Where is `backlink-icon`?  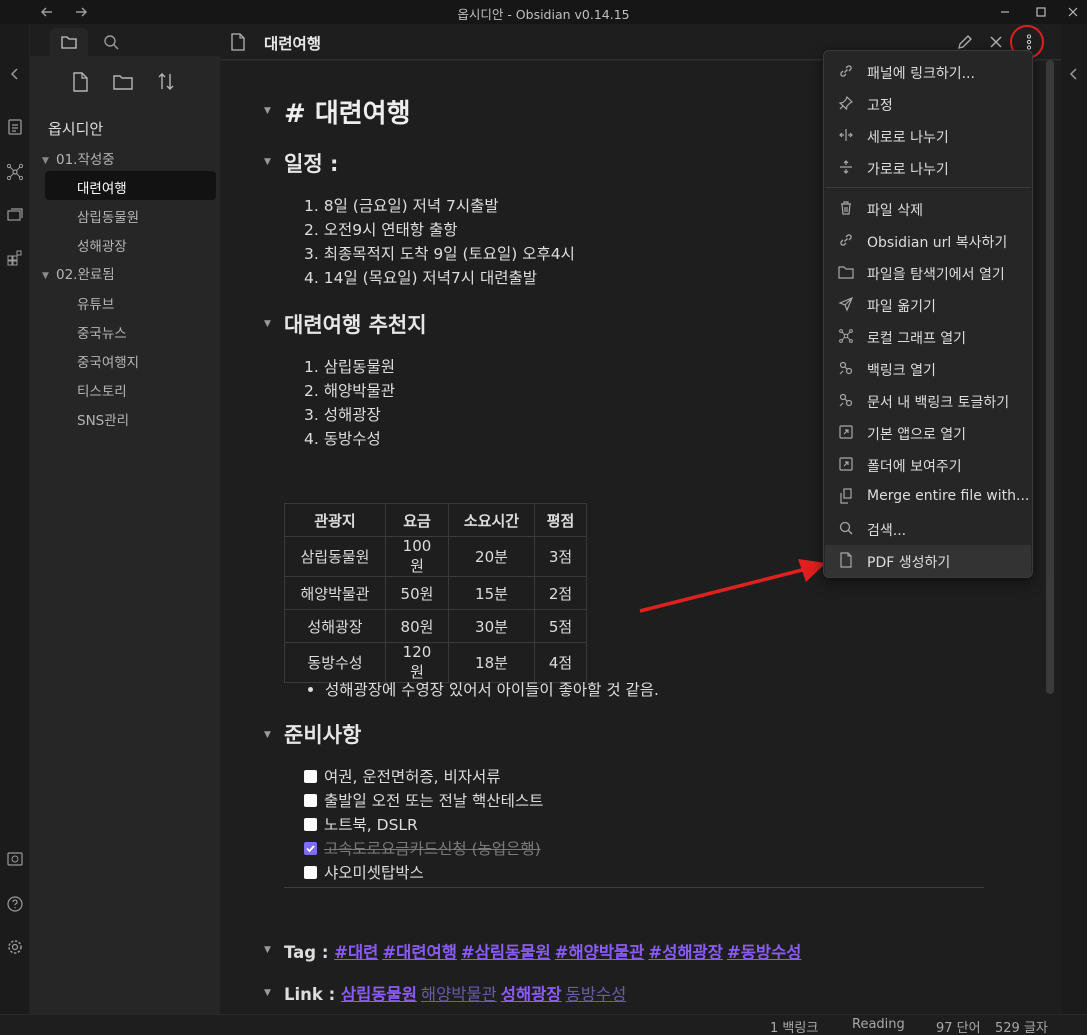 backlink-icon is located at coordinates (846, 368).